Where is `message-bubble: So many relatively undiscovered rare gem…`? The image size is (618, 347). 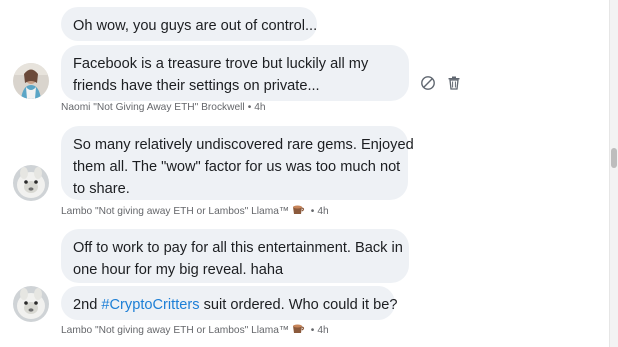
message-bubble: So many relatively undiscovered rare gem… is located at coordinates (237, 163).